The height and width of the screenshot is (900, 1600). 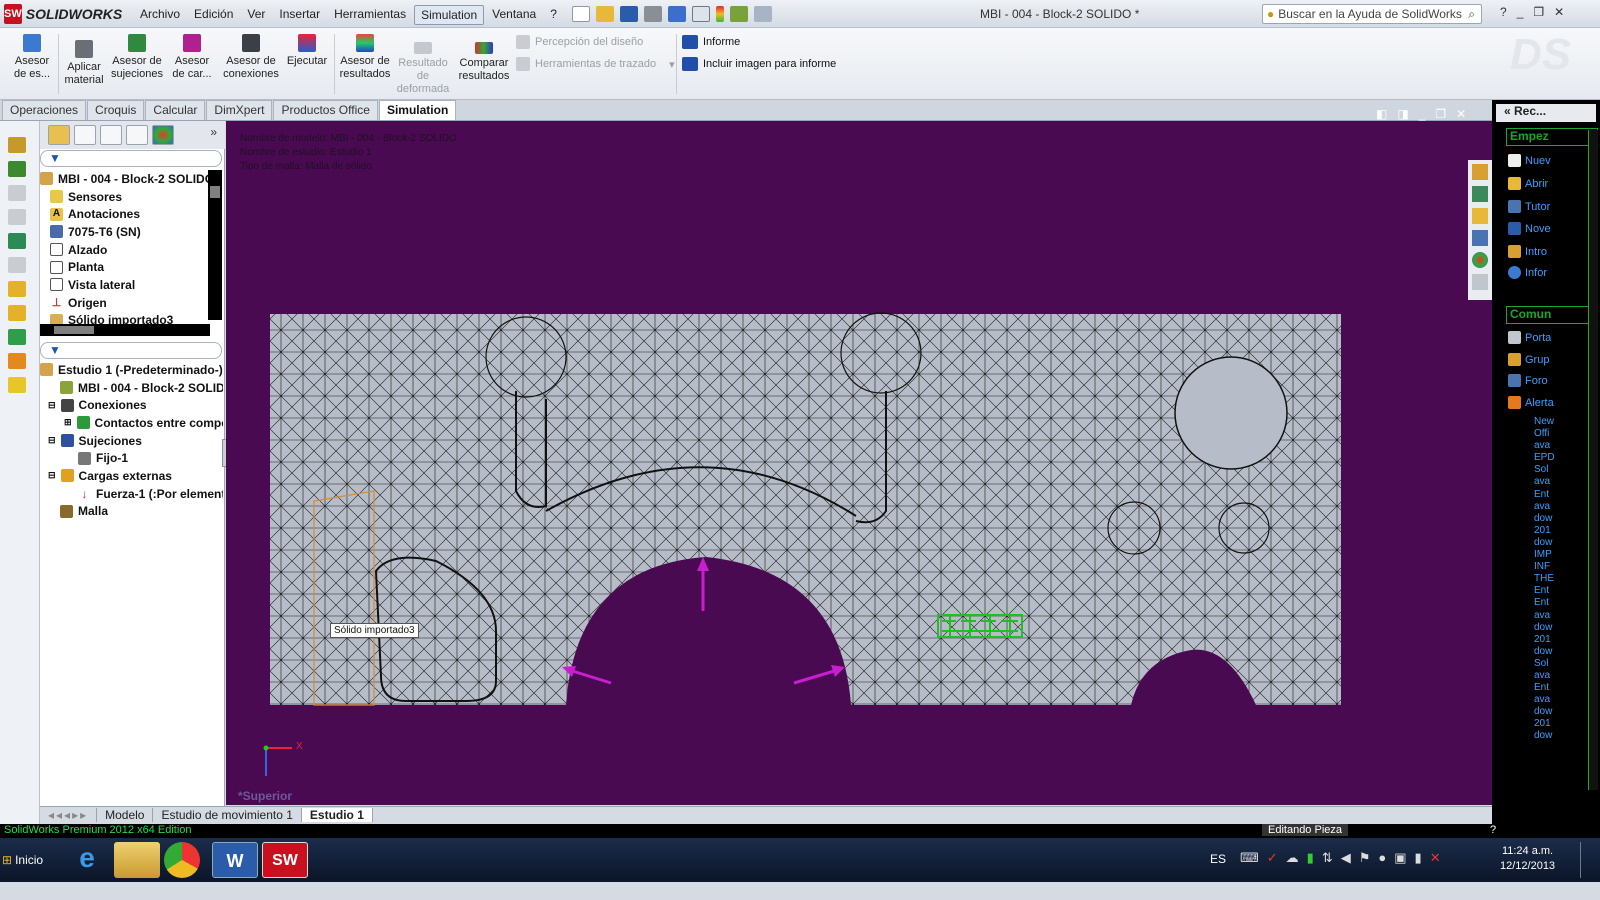 What do you see at coordinates (1528, 183) in the screenshot?
I see `link-abrir: Abrir` at bounding box center [1528, 183].